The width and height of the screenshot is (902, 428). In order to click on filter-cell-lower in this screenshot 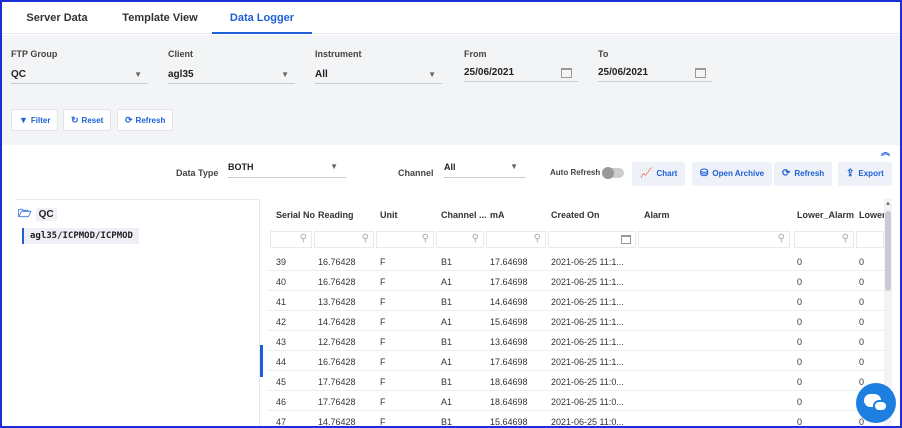, I will do `click(870, 239)`.